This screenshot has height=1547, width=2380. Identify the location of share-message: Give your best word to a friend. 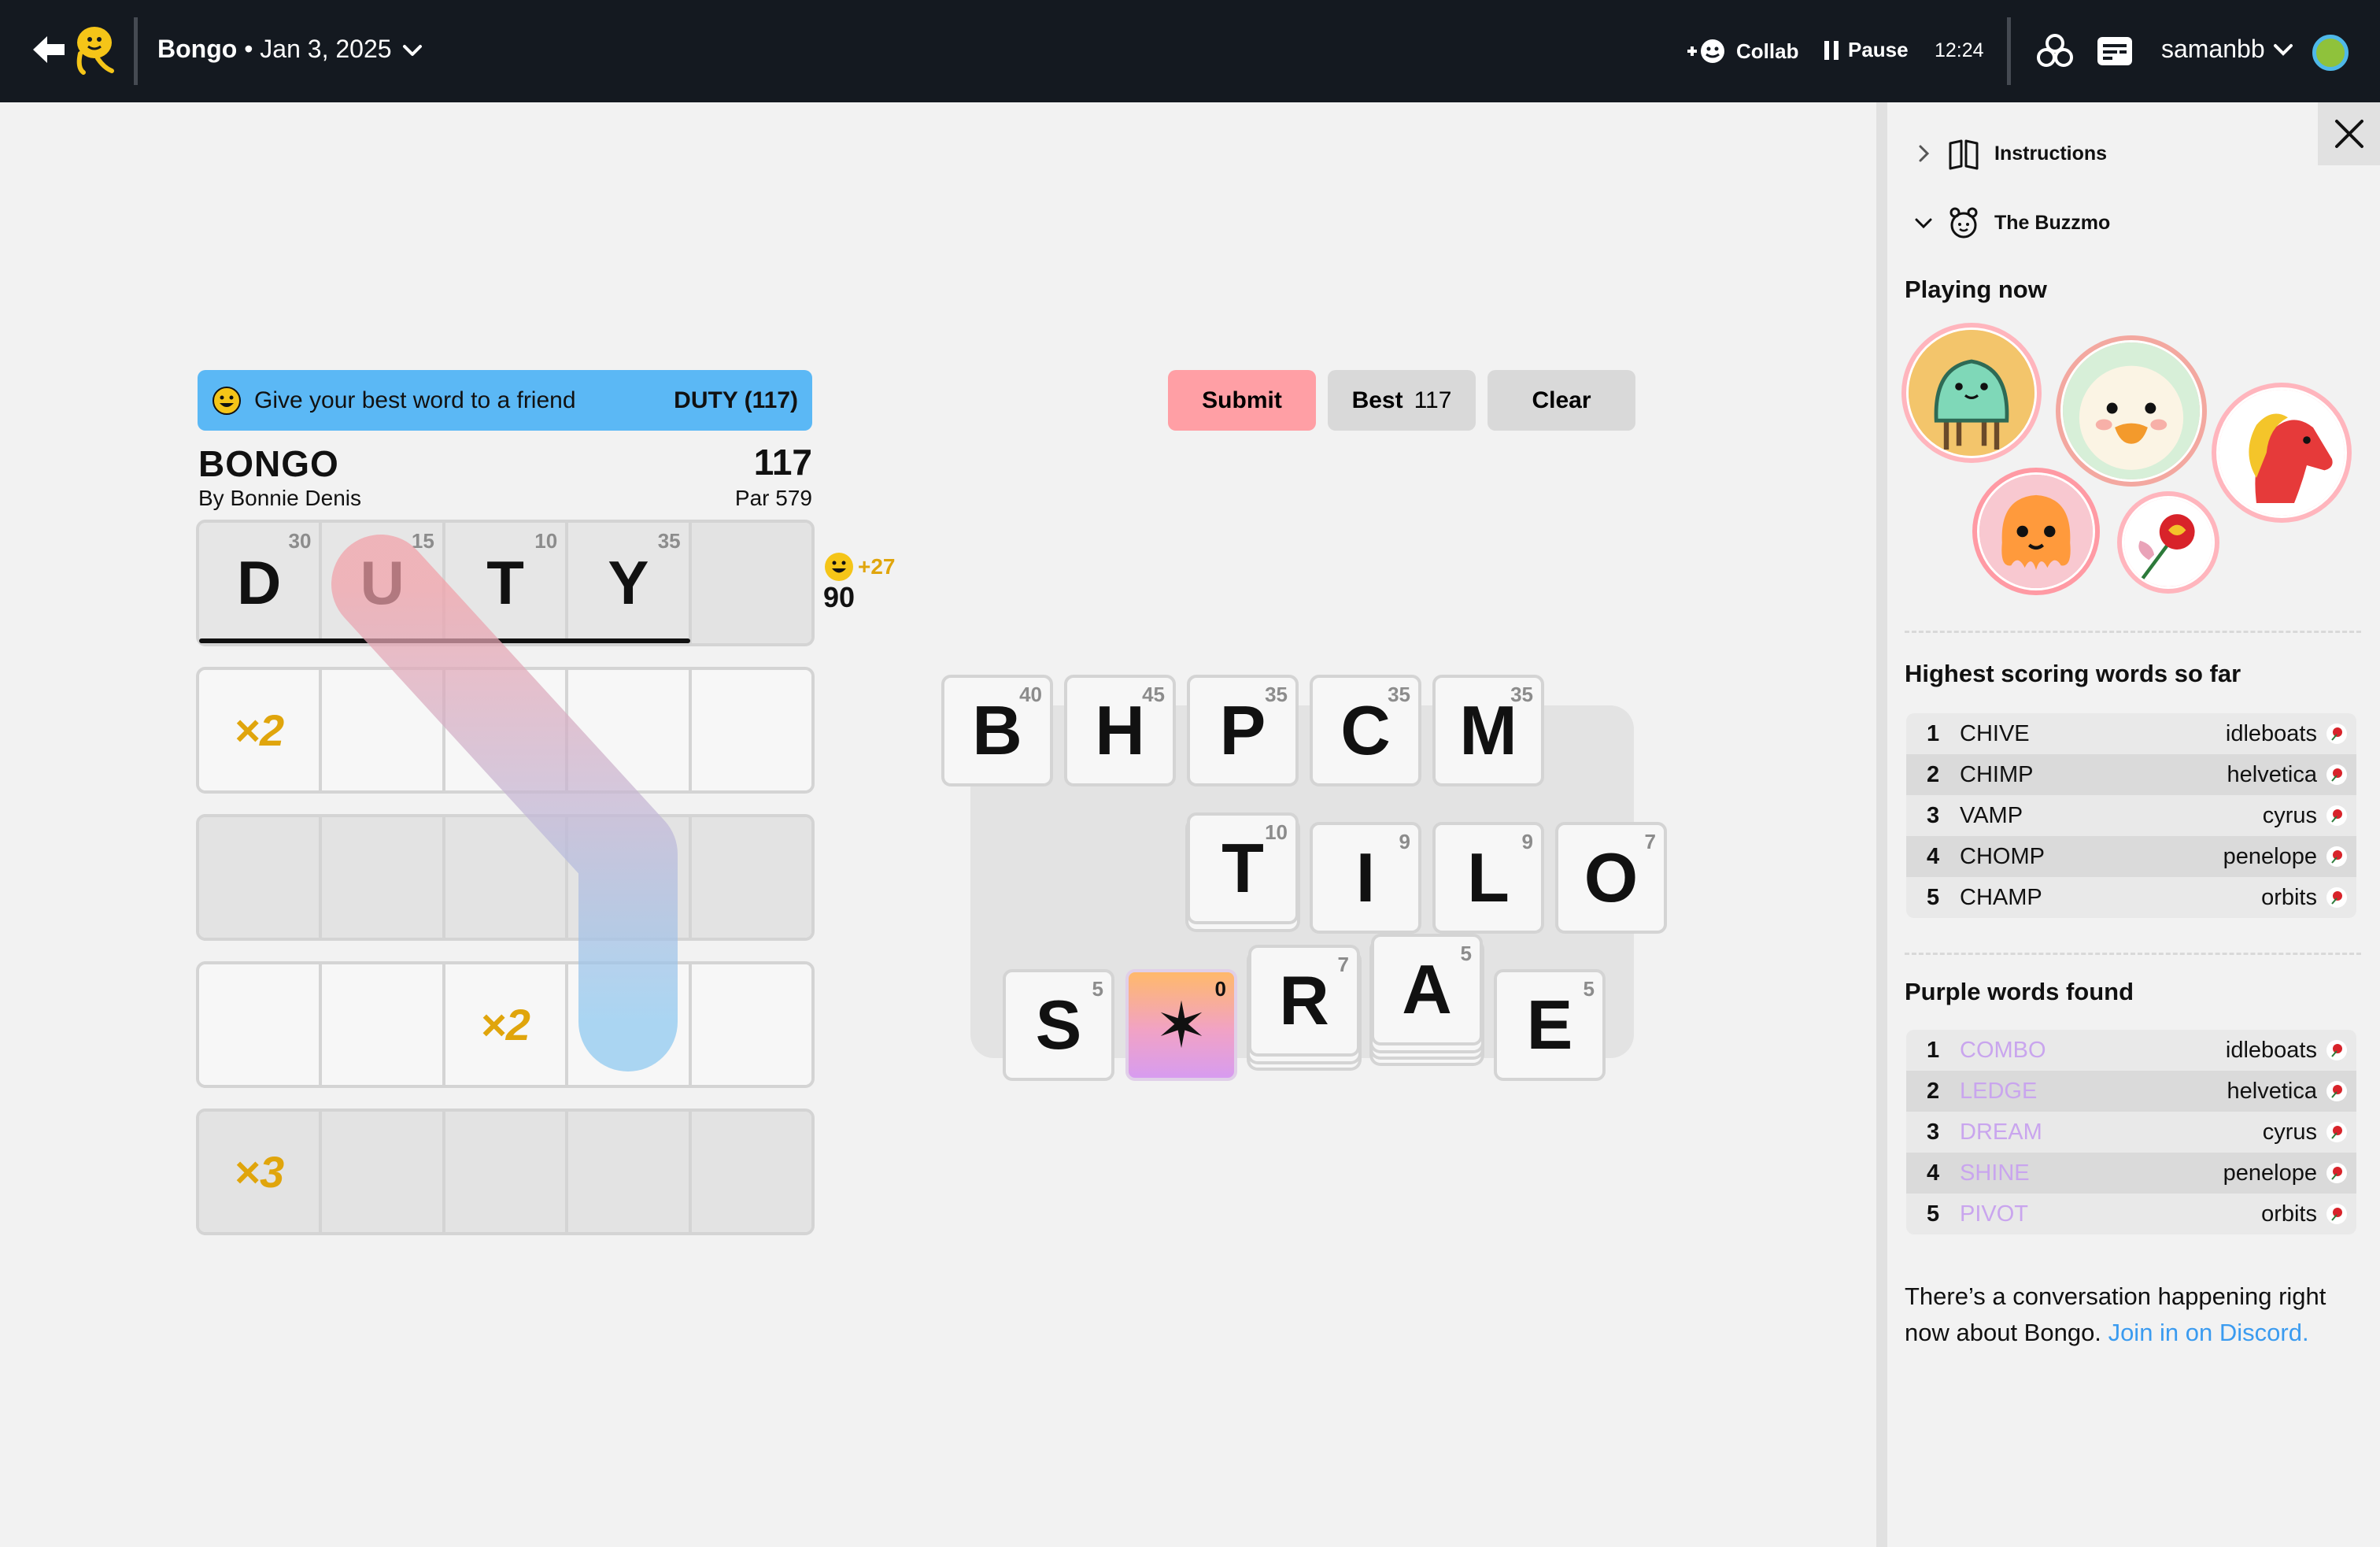
(415, 400).